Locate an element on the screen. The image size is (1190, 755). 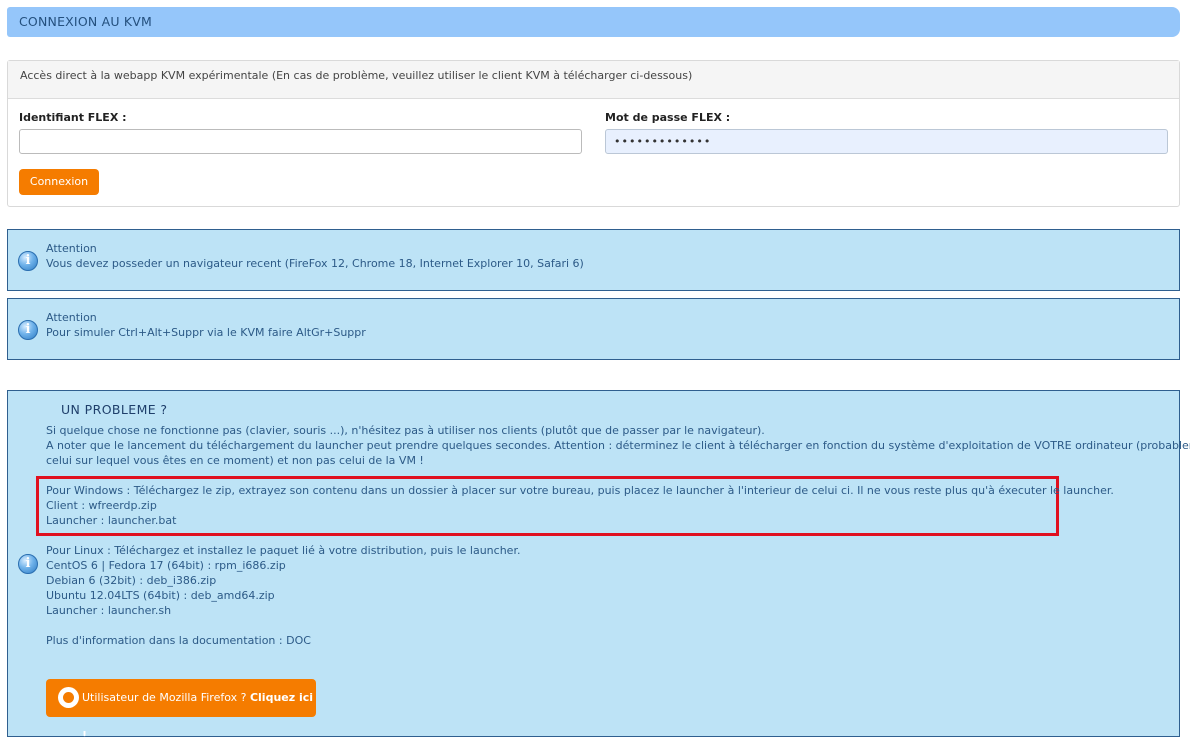
firefox-button-text: Utilisateur de Mozilla Firefox ? is located at coordinates (166, 697).